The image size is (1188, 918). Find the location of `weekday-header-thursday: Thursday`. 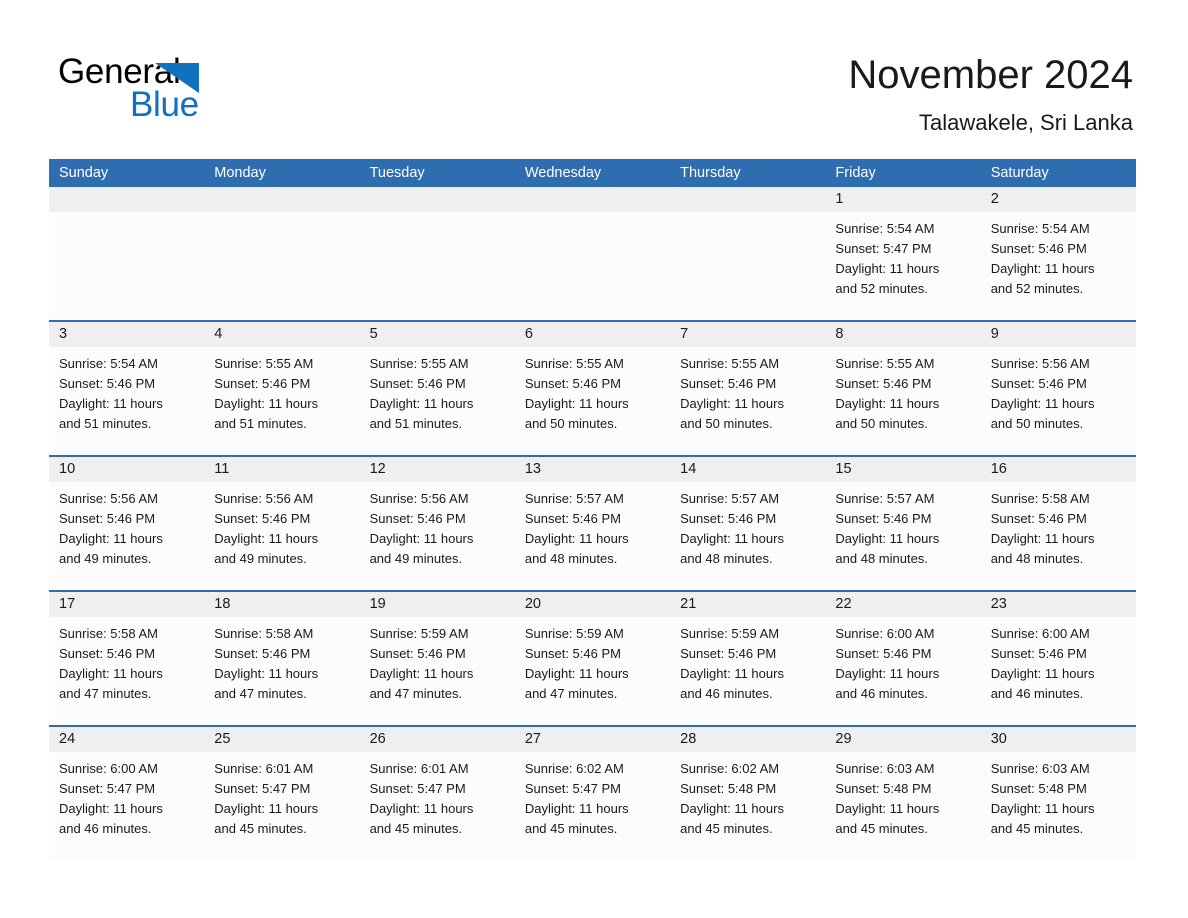

weekday-header-thursday: Thursday is located at coordinates (710, 173).